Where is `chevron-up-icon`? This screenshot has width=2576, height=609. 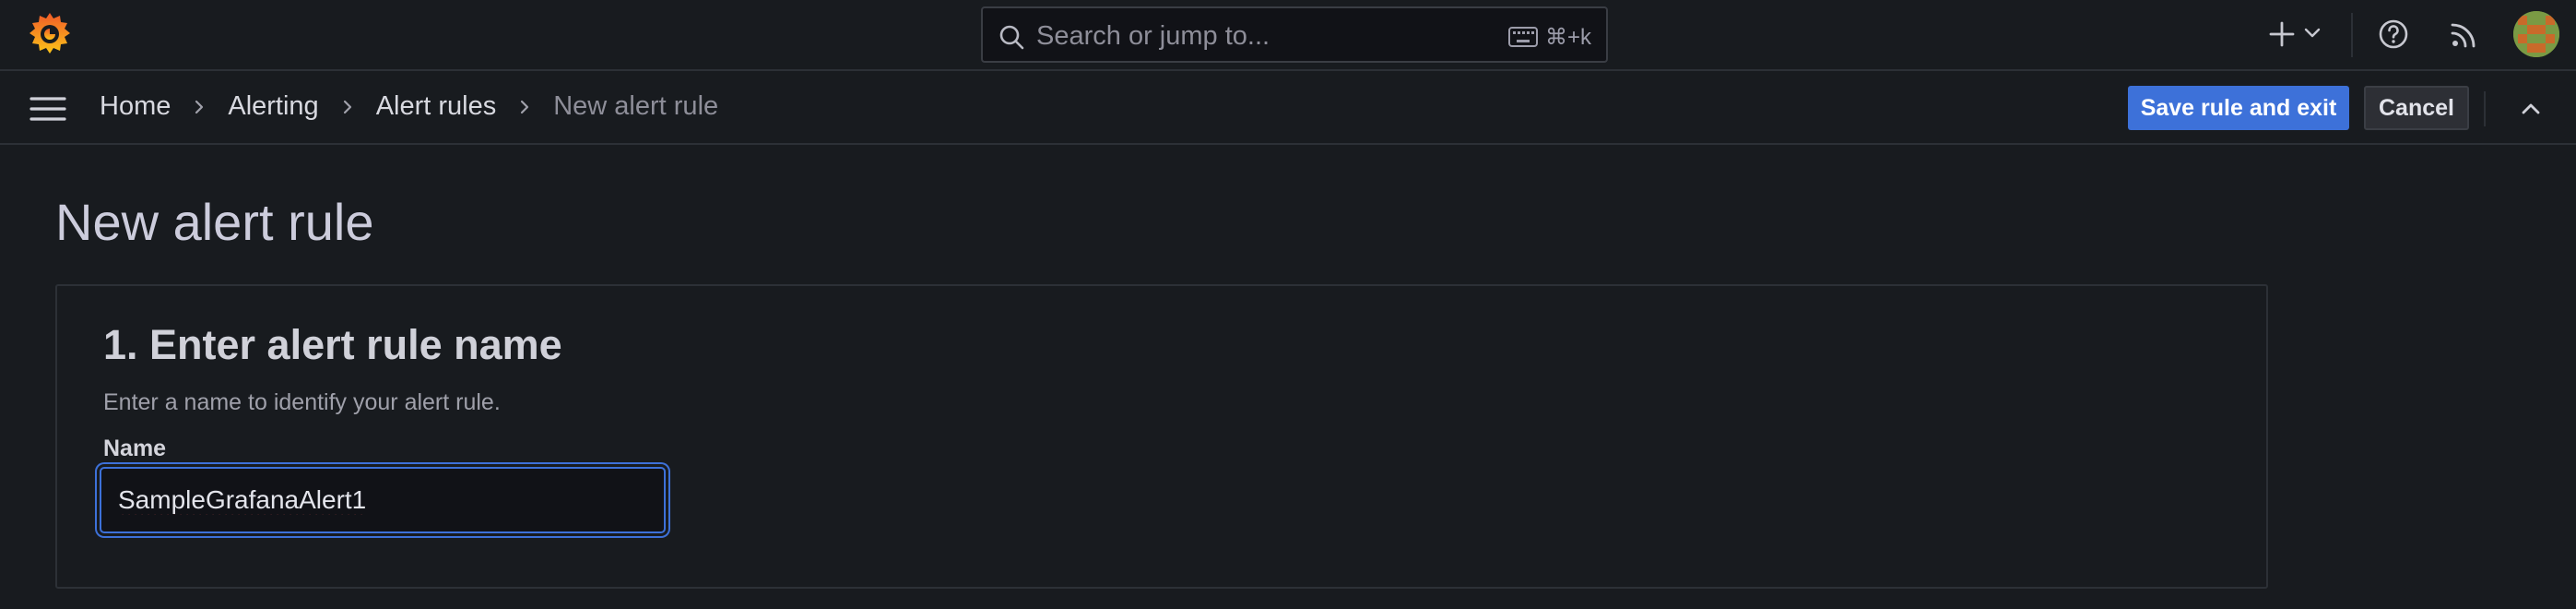
chevron-up-icon is located at coordinates (2530, 109).